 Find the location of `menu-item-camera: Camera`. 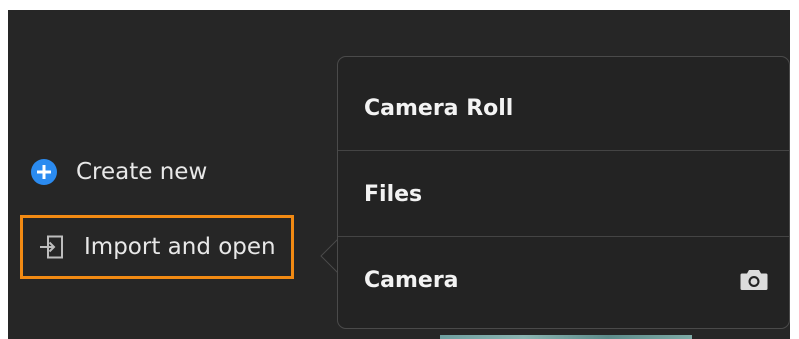

menu-item-camera: Camera is located at coordinates (563, 280).